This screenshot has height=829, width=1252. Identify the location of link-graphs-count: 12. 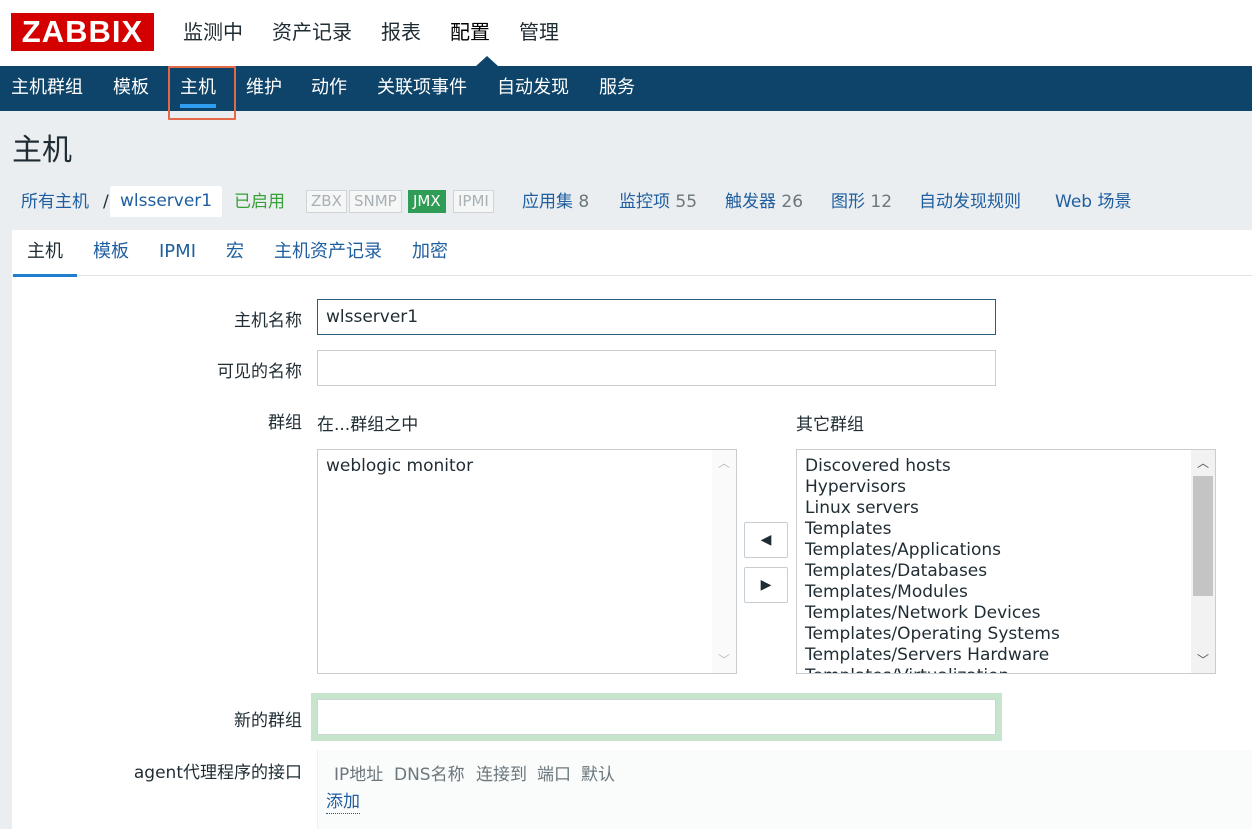
(881, 202).